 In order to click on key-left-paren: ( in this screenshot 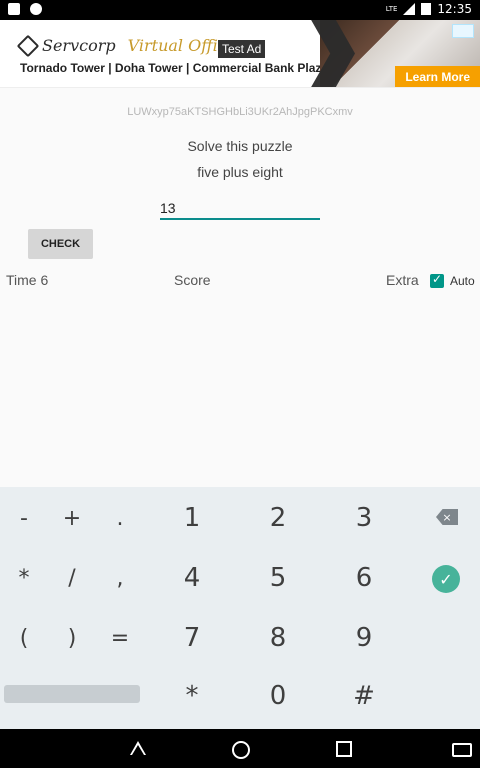, I will do `click(24, 638)`.